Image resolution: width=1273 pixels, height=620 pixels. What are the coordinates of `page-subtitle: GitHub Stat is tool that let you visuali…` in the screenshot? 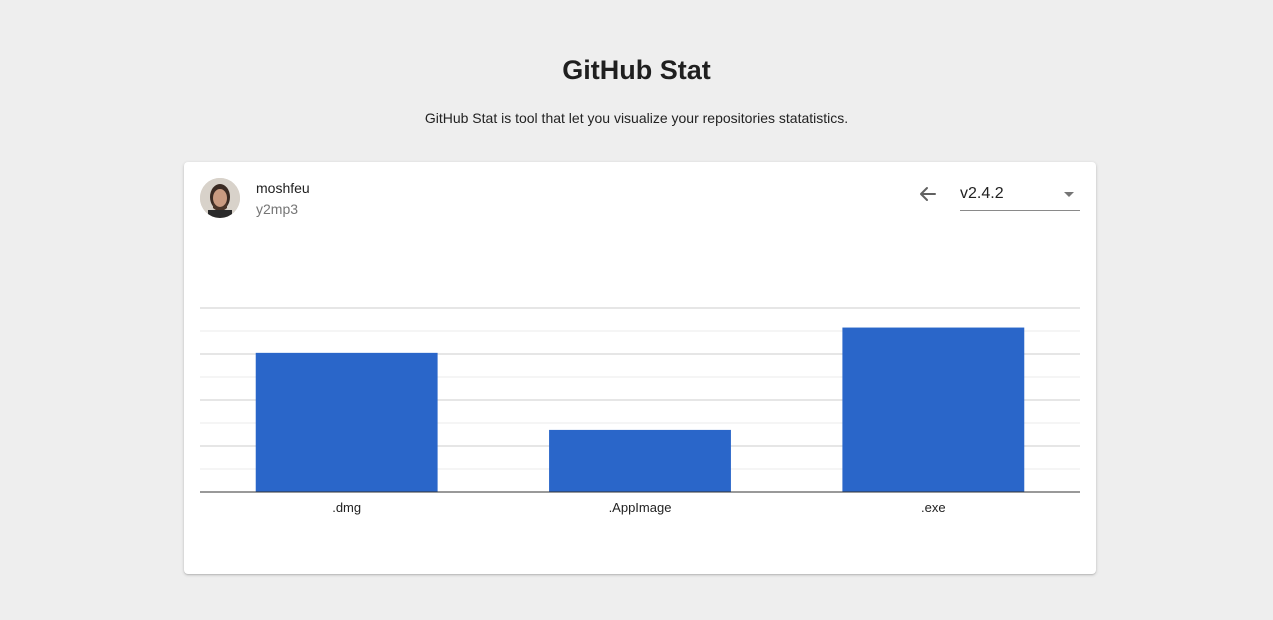 It's located at (636, 118).